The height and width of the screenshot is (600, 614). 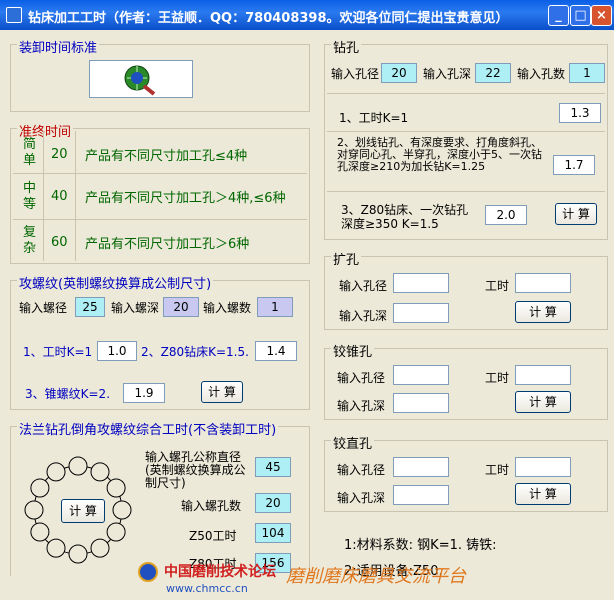 What do you see at coordinates (195, 470) in the screenshot?
I see `flange-nominal-label: 输入螺孔公称直径(英制螺纹换算成公制尺寸)` at bounding box center [195, 470].